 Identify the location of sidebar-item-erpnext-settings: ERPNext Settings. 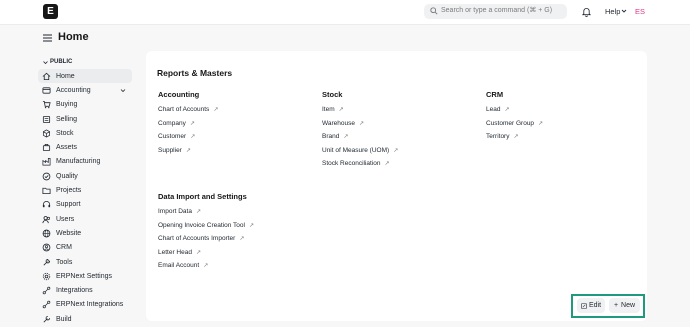
(85, 276).